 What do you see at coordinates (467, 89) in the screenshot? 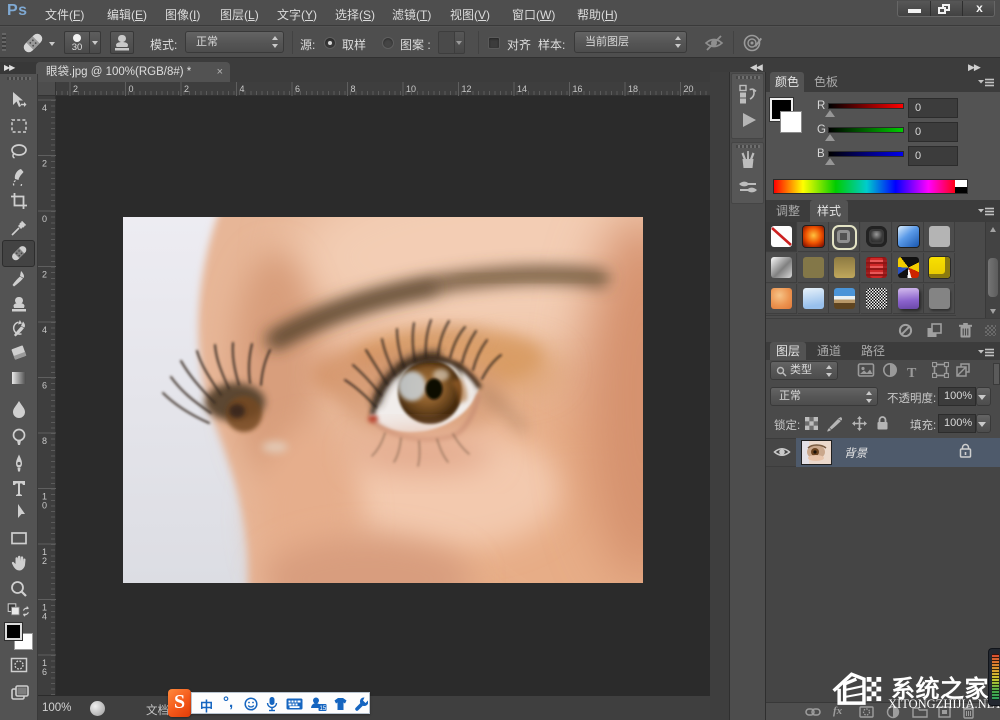
I see `svg-text: 12` at bounding box center [467, 89].